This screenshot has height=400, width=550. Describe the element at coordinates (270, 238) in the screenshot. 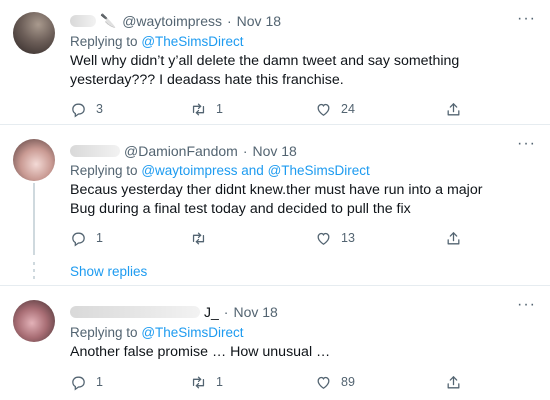

I see `action-bar: 1 13` at that location.